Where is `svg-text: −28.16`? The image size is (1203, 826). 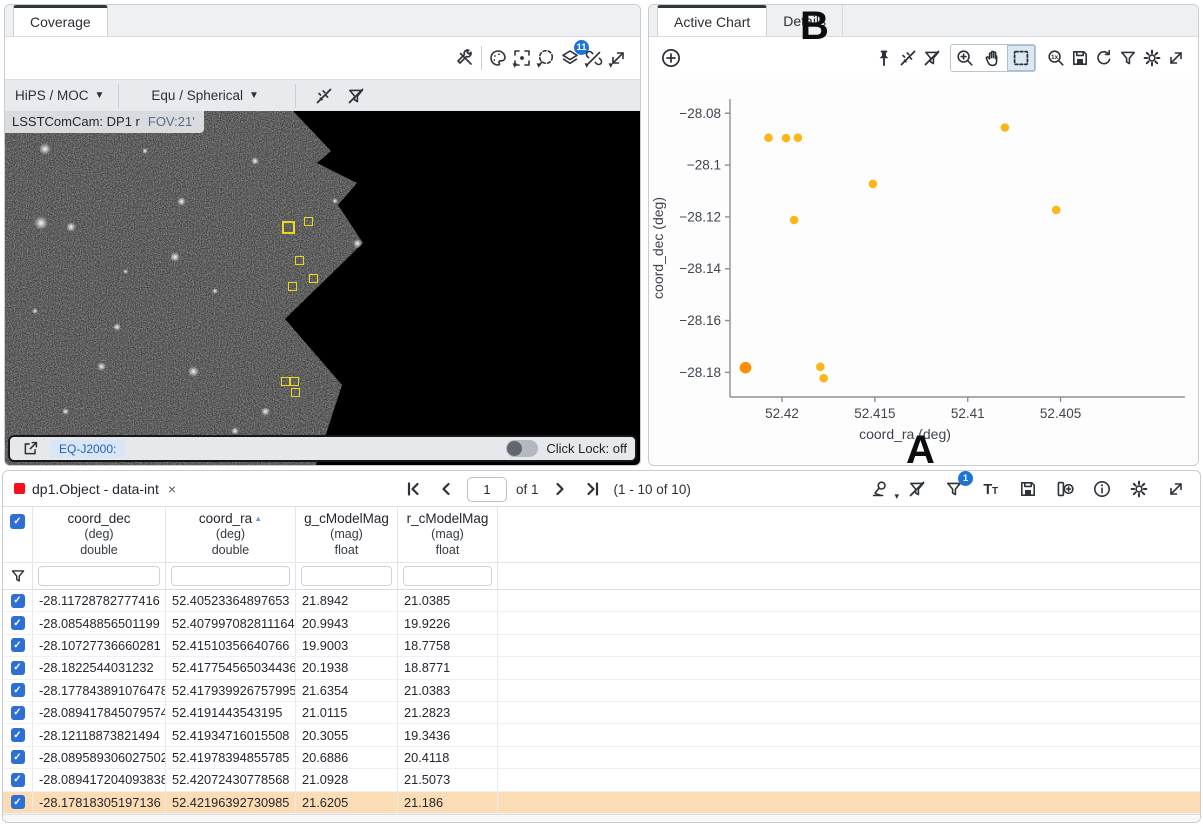 svg-text: −28.16 is located at coordinates (700, 320).